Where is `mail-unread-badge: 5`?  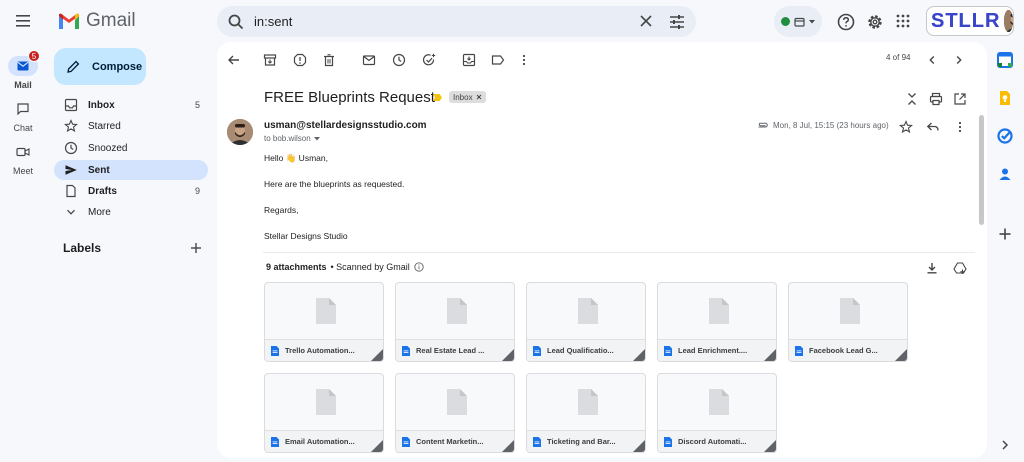 mail-unread-badge: 5 is located at coordinates (34, 56).